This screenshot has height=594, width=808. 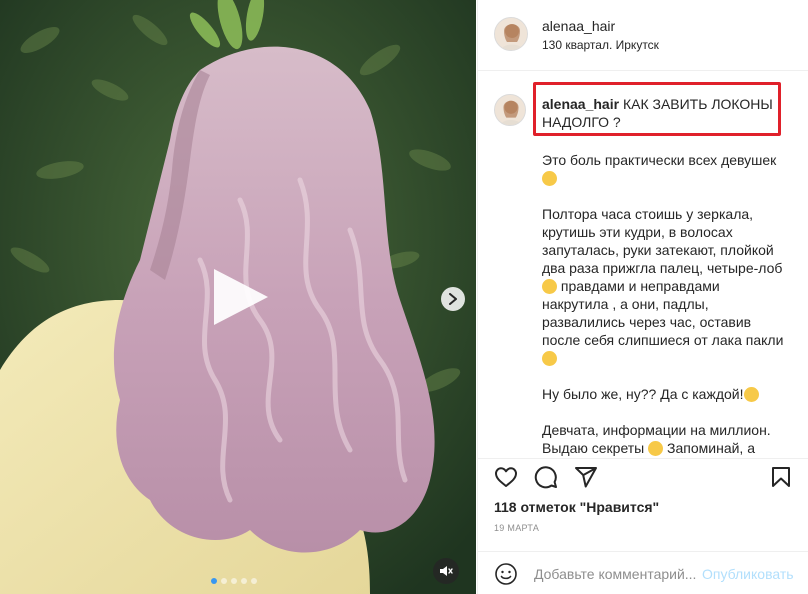 I want to click on caption-line: крутишь эти кудри, в волосах, so click(x=637, y=232).